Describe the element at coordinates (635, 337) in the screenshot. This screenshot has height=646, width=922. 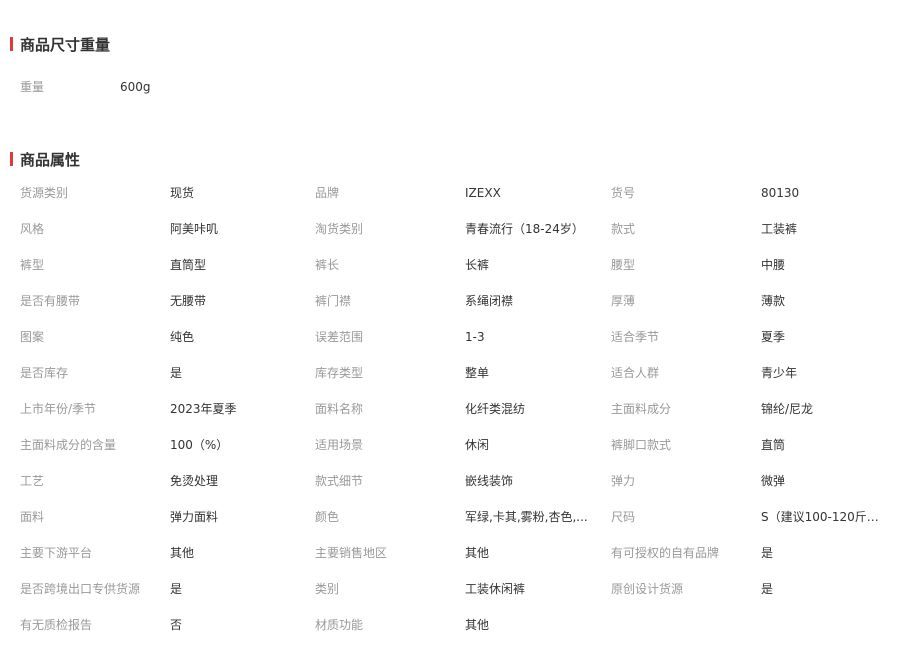
I see `attribute-label: 适合季节` at that location.